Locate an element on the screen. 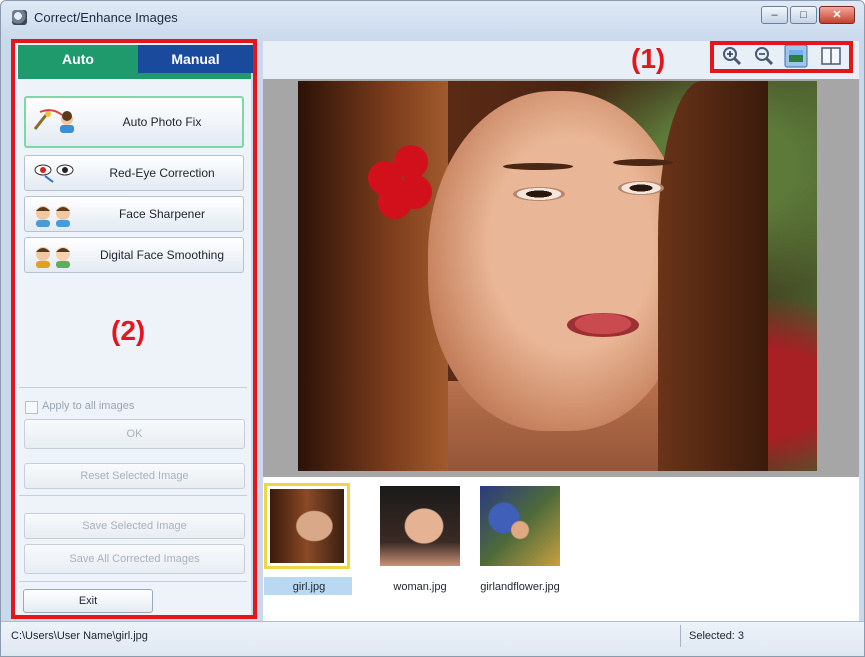 The width and height of the screenshot is (865, 657). thumbnail-label: girlandflower.jpg is located at coordinates (520, 587).